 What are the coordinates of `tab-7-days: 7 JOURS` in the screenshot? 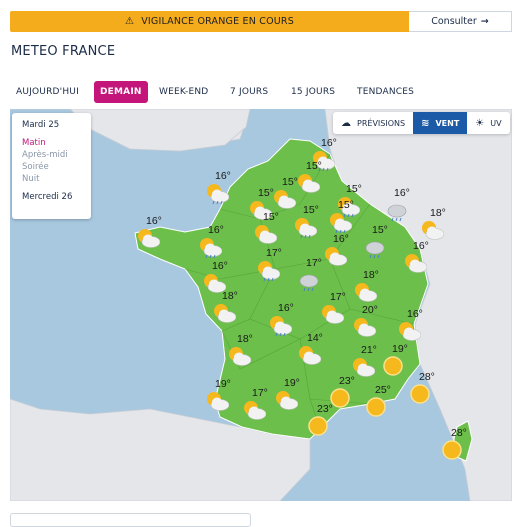 It's located at (249, 92).